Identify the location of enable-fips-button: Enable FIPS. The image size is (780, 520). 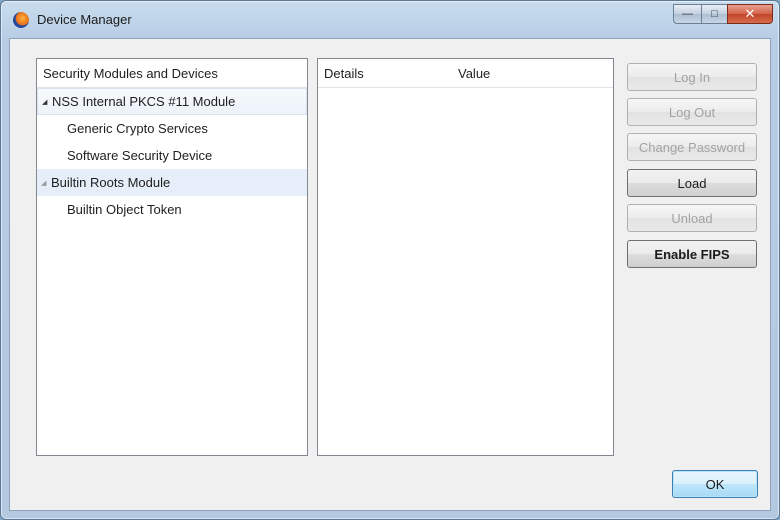
(692, 254).